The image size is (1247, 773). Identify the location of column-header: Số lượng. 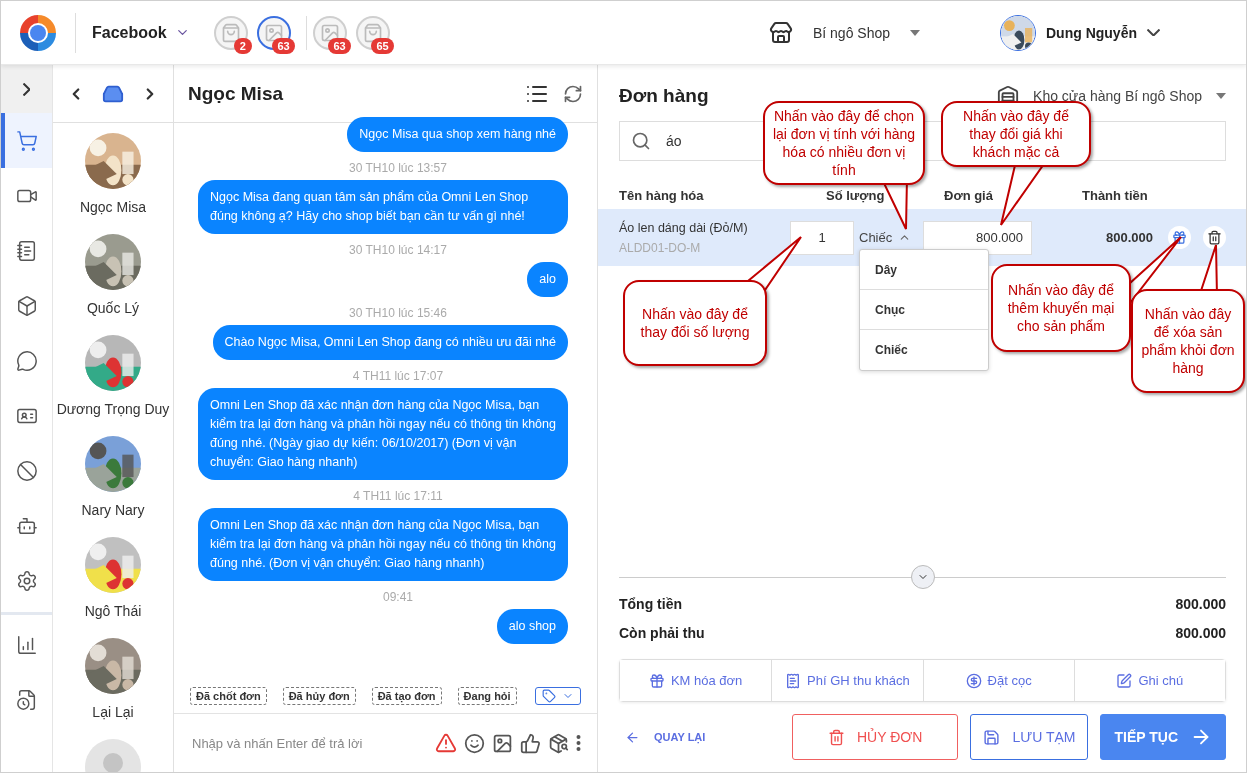
(856, 195).